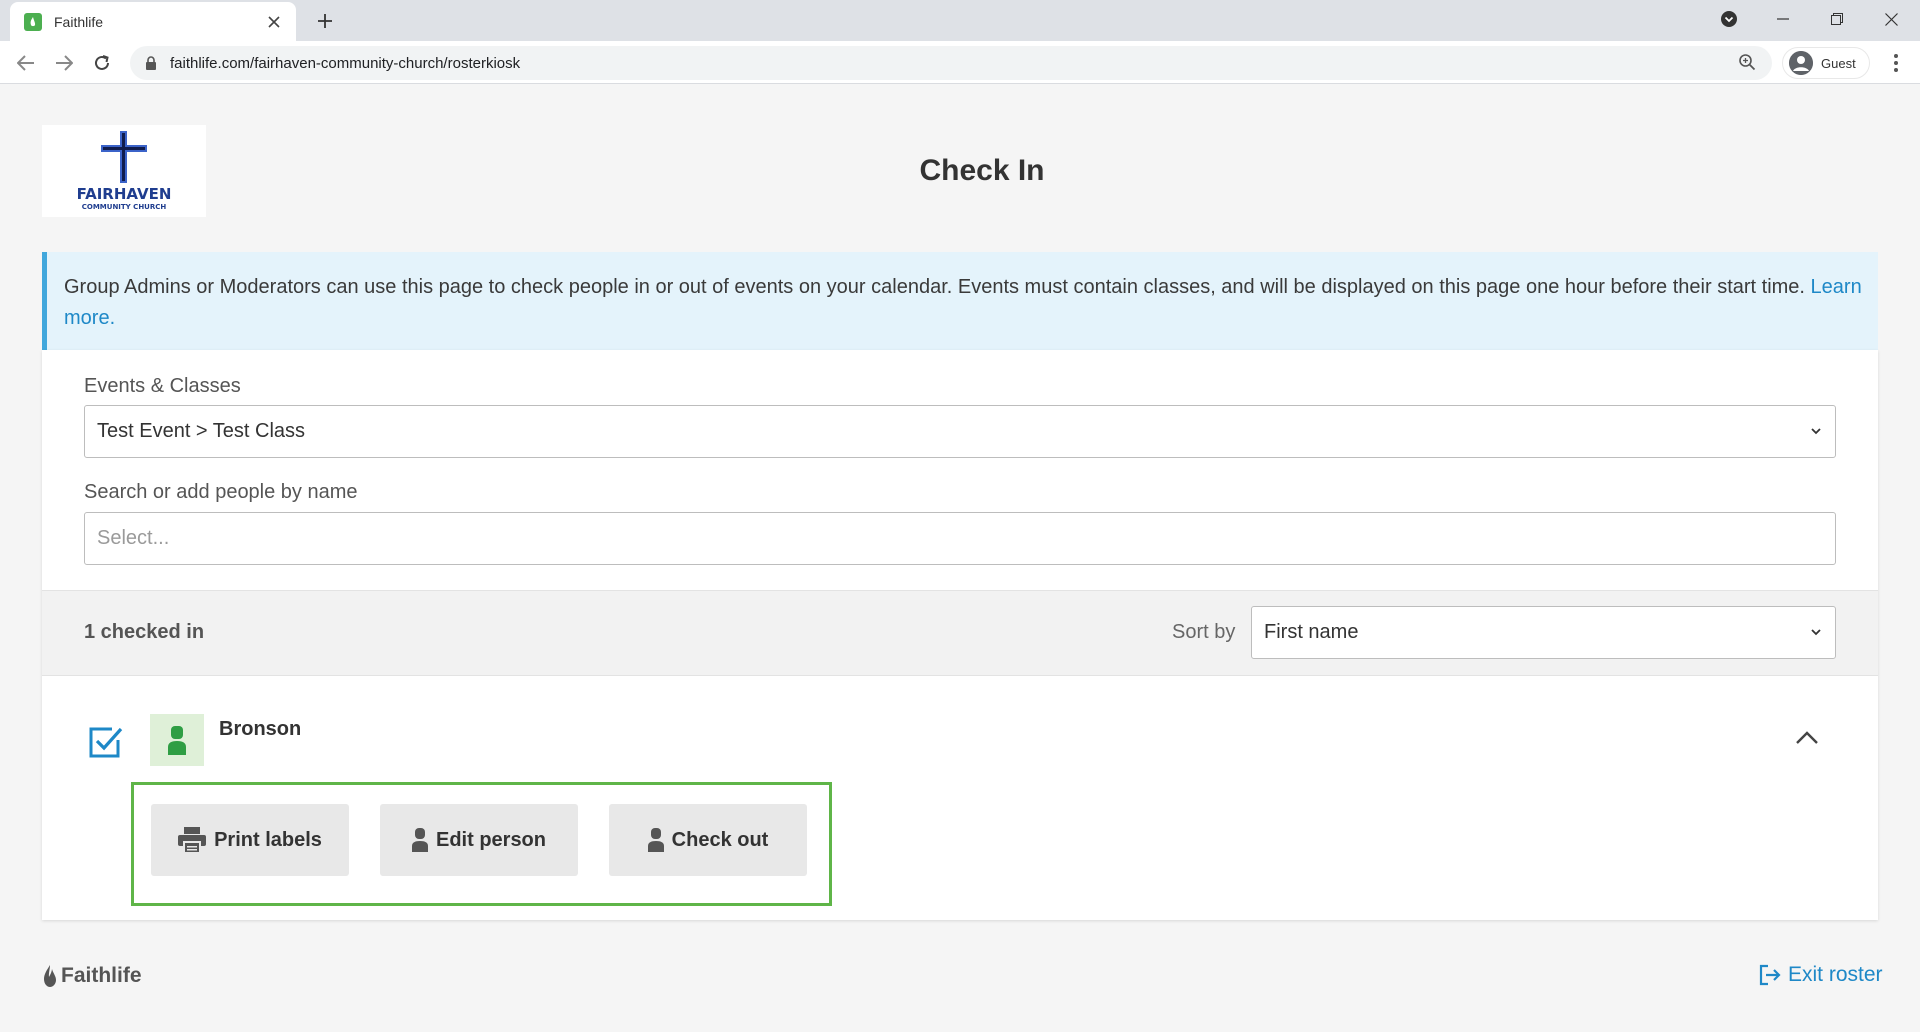 This screenshot has width=1920, height=1032. I want to click on tab-close-icon, so click(274, 22).